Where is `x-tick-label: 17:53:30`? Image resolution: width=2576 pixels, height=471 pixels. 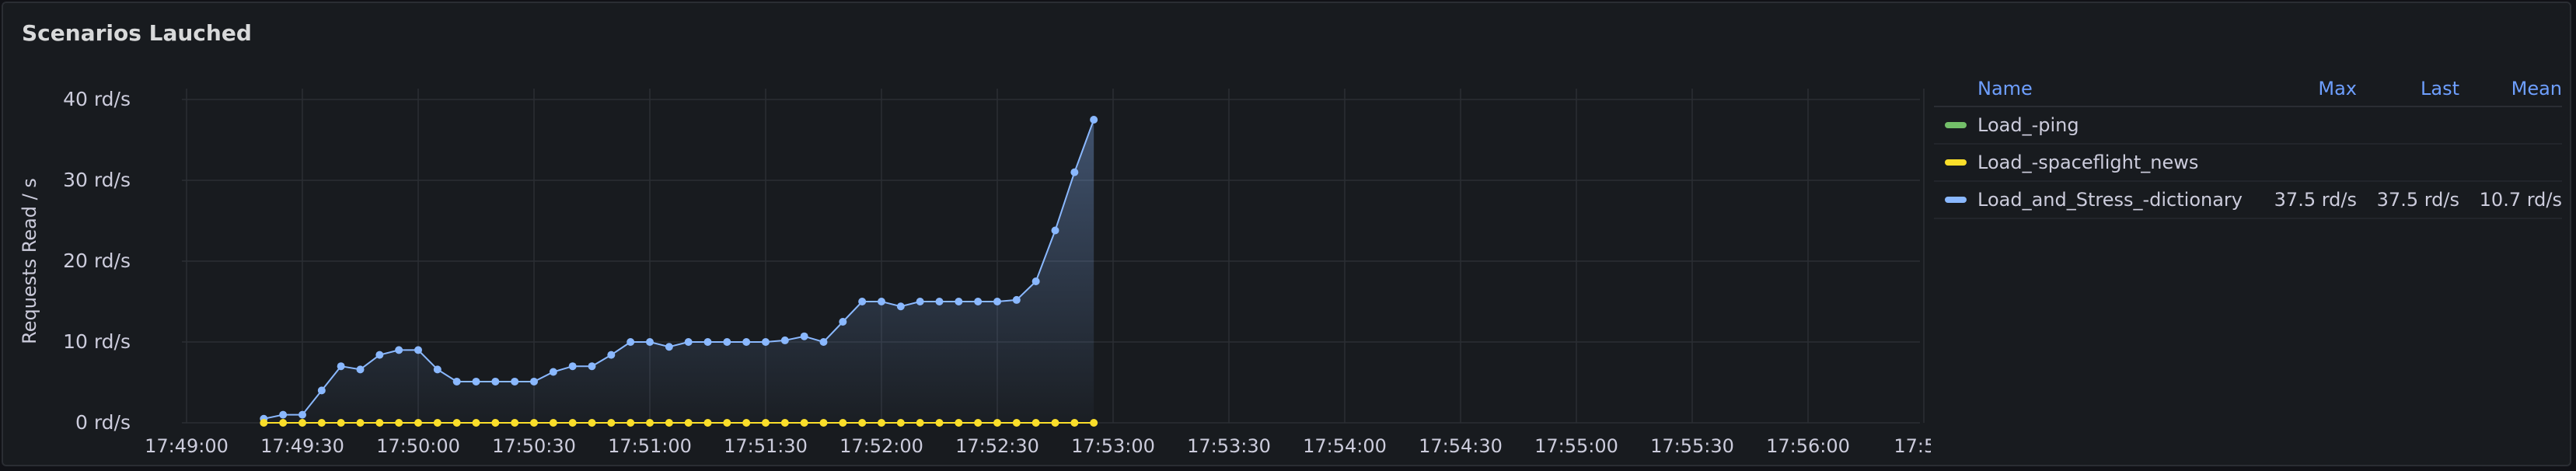
x-tick-label: 17:53:30 is located at coordinates (1229, 446).